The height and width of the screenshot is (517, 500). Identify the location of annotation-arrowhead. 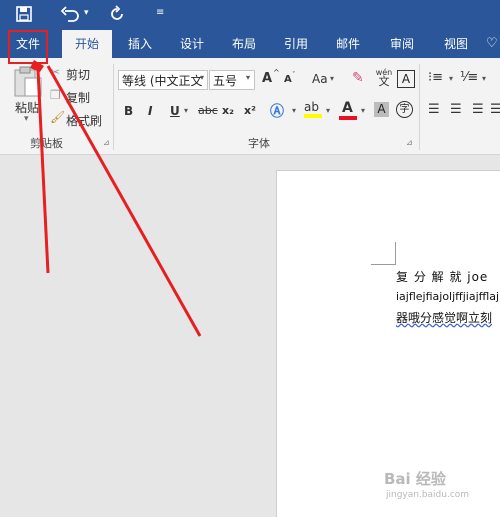
(37, 66).